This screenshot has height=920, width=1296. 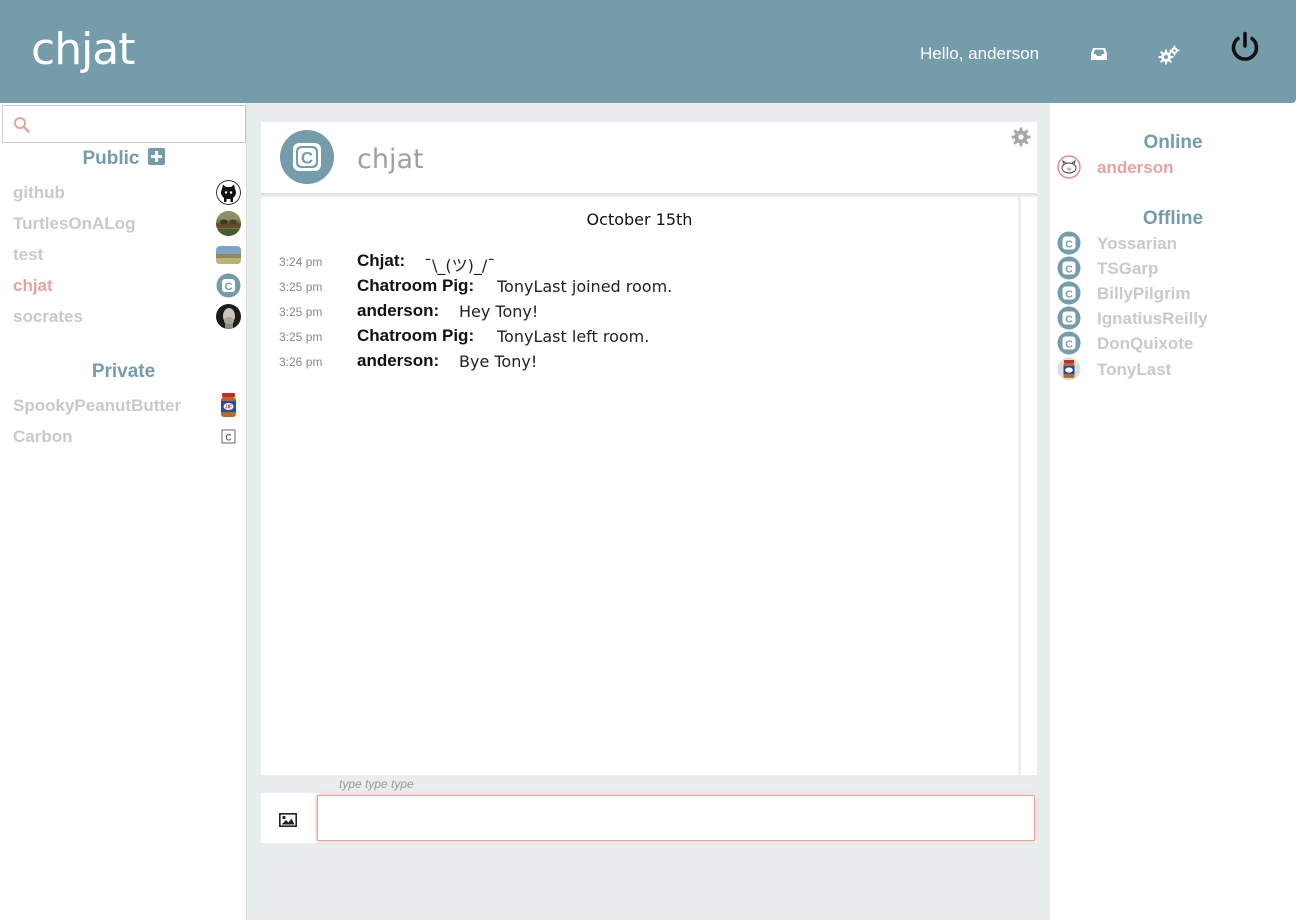 I want to click on message-text: Hey Tony!, so click(x=499, y=311).